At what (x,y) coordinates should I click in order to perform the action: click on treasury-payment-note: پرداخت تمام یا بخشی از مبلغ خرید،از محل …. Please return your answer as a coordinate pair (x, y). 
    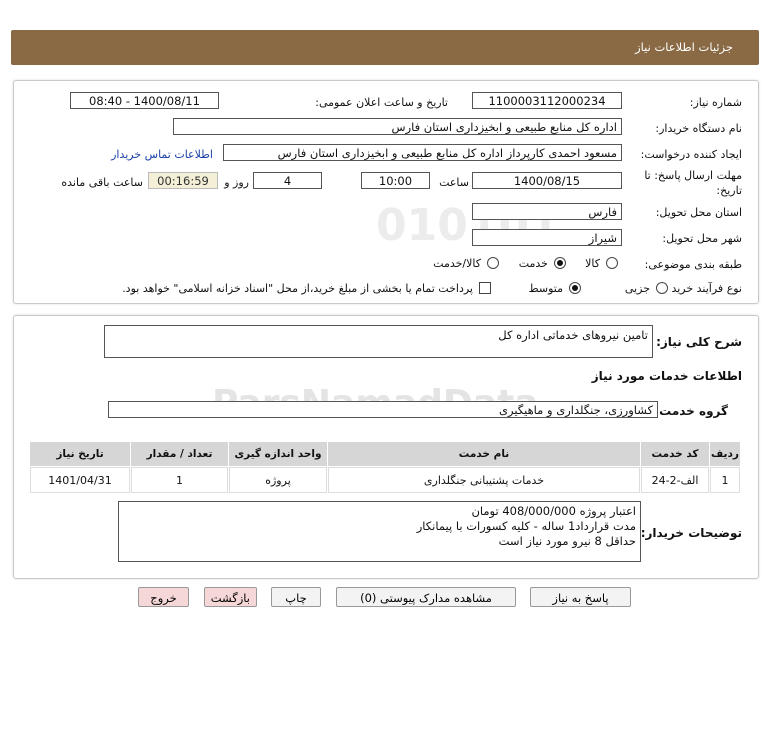
    Looking at the image, I should click on (297, 288).